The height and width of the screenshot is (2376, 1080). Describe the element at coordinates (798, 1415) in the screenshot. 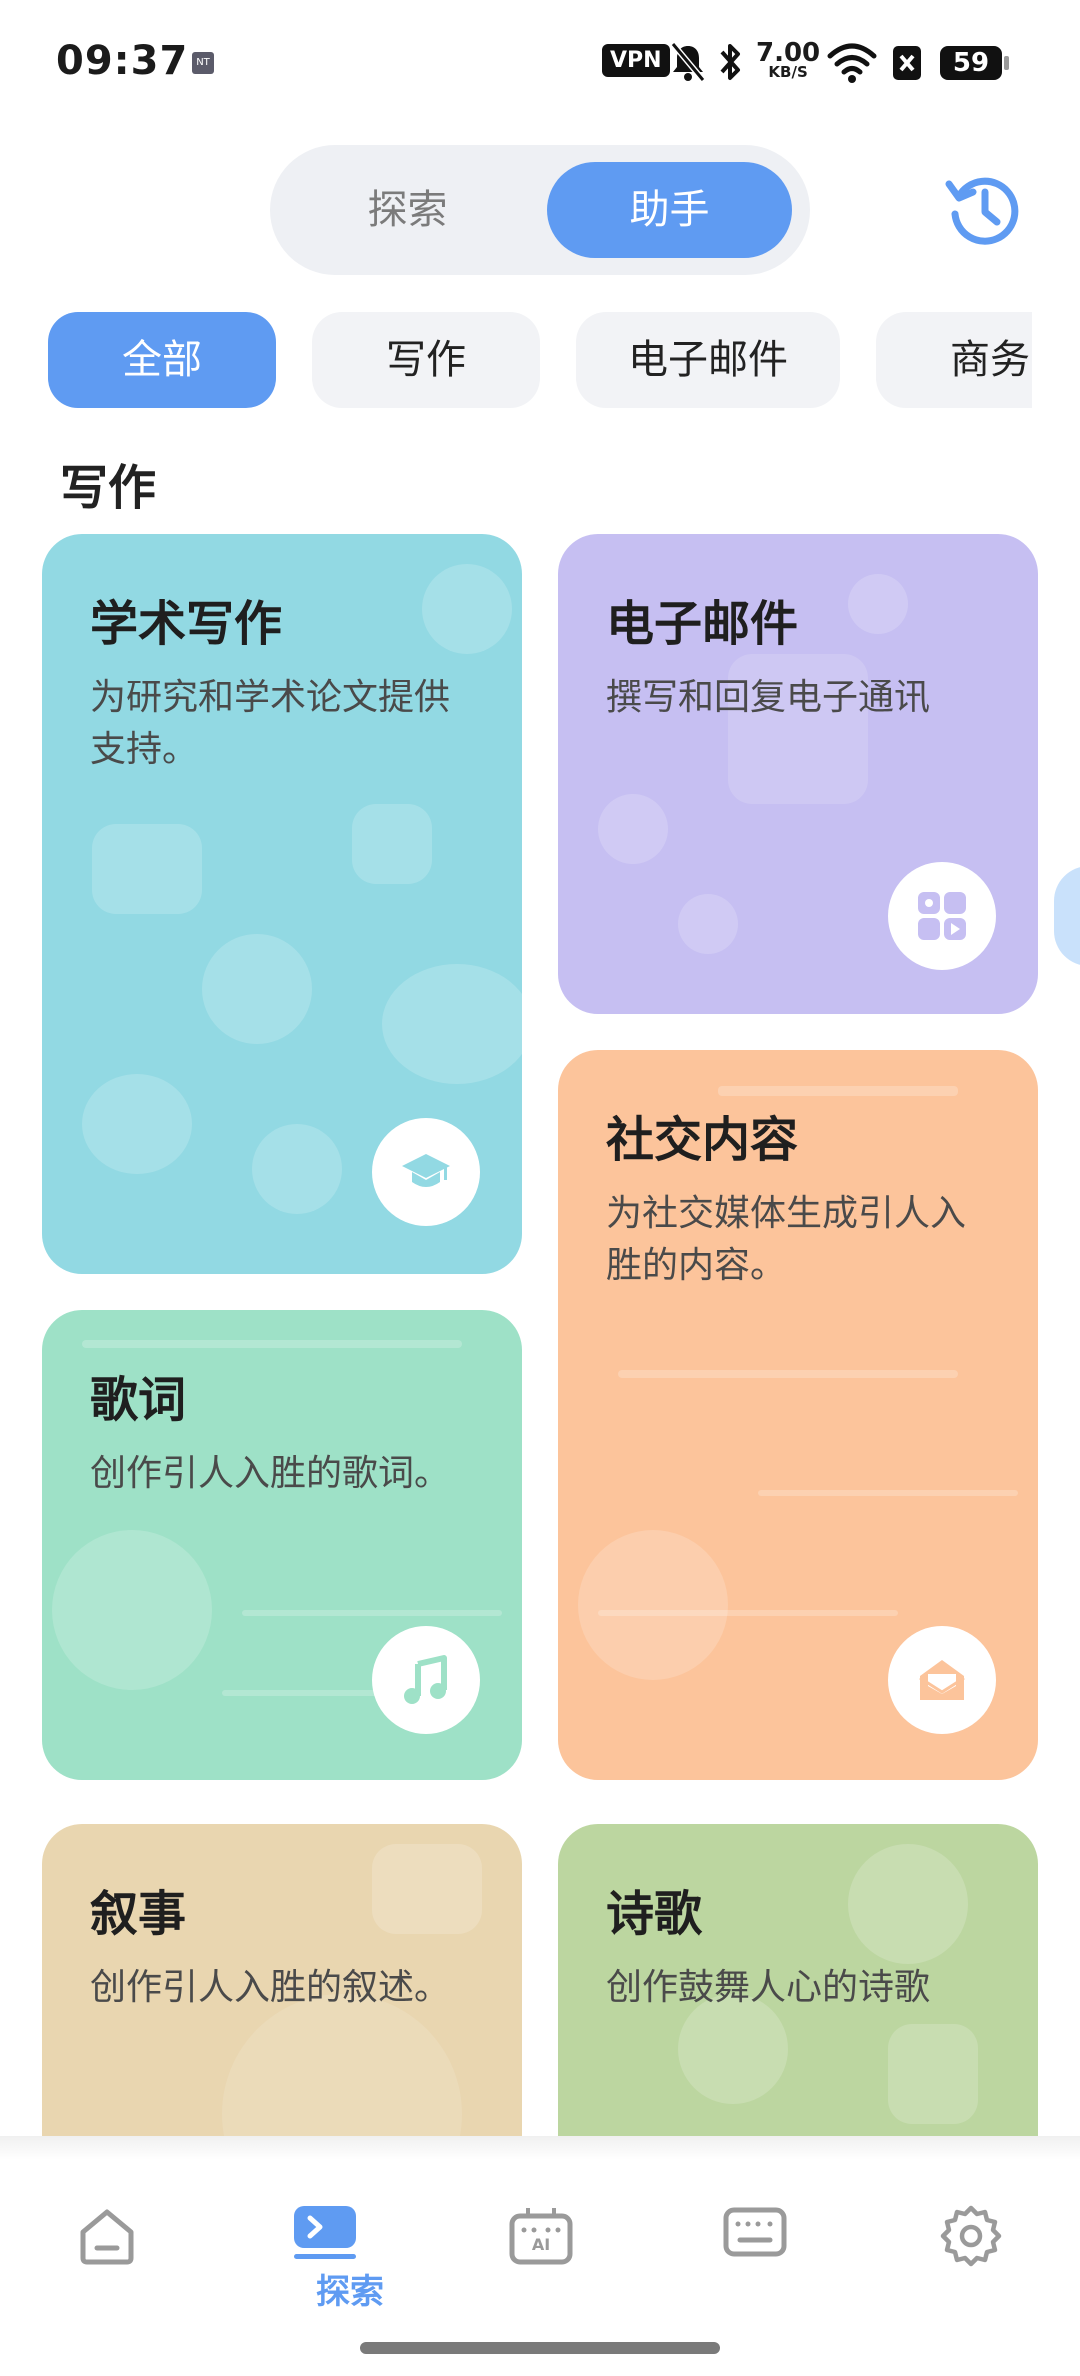

I see `card-social-content: 社交内容 为社交媒体生成引人入胜的内容。` at that location.